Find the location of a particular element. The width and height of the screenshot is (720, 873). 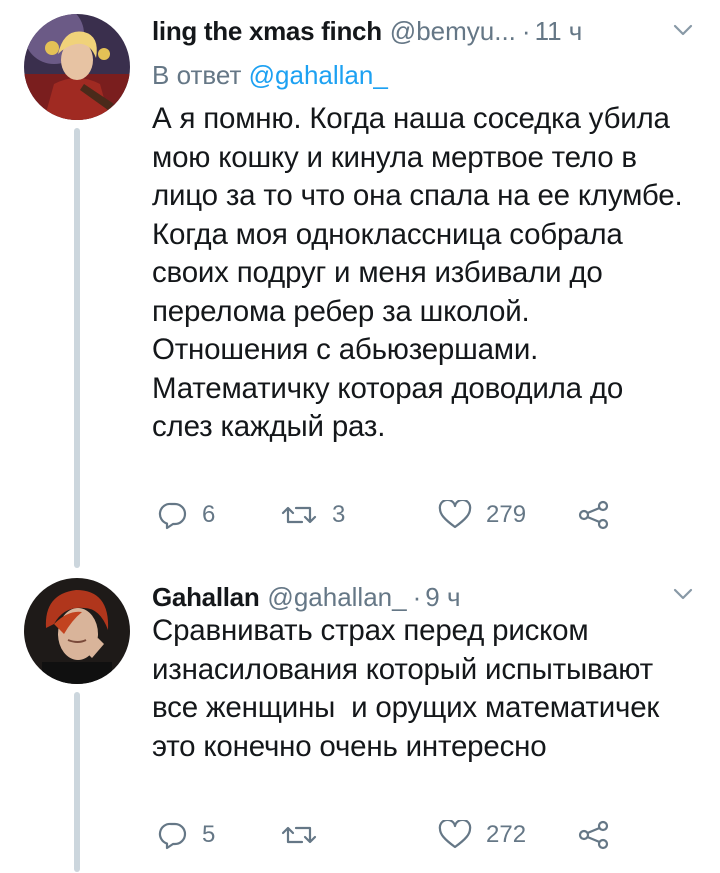

reply-prefix: В ответ is located at coordinates (197, 75).